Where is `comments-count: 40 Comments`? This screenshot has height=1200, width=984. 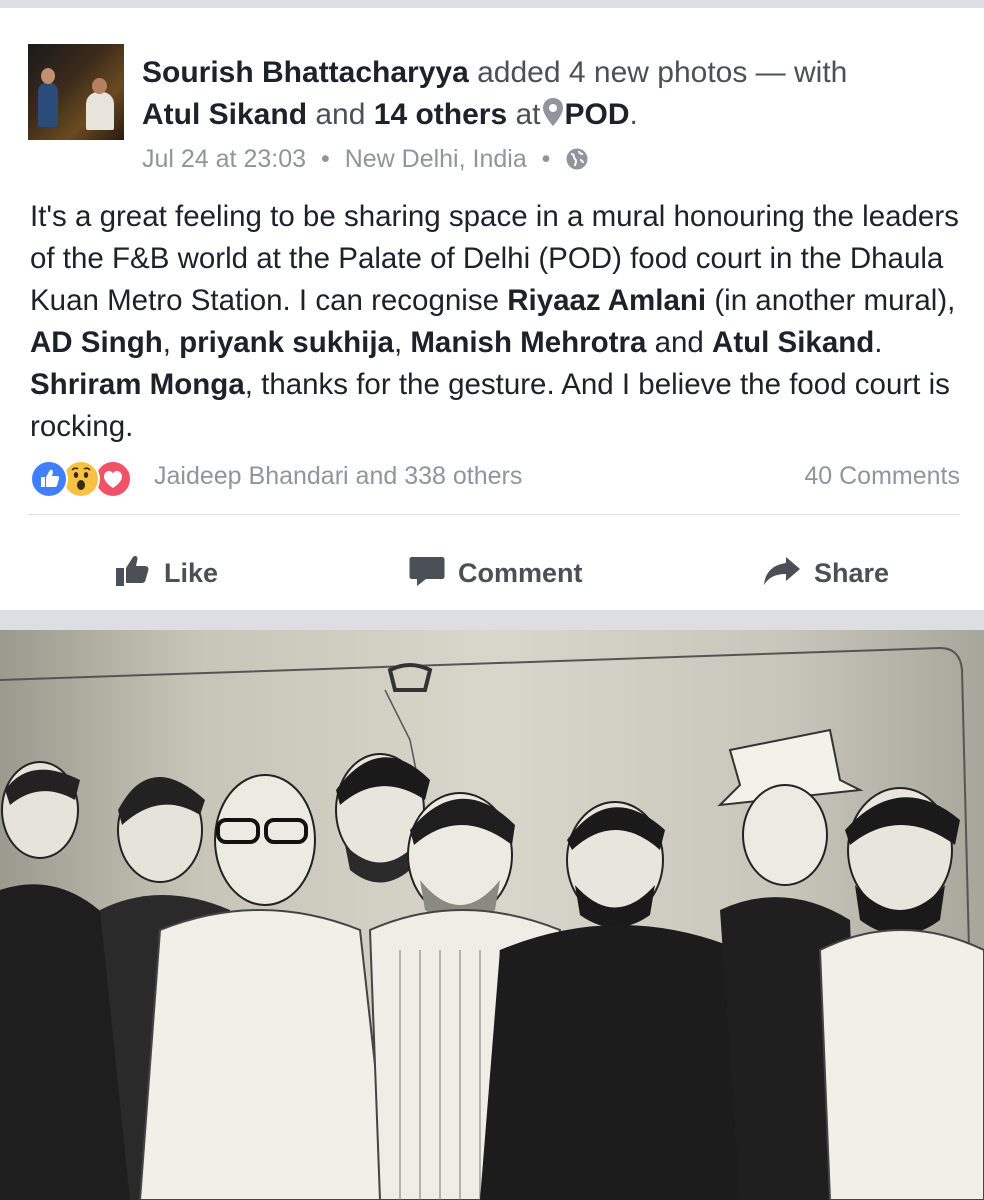 comments-count: 40 Comments is located at coordinates (882, 476).